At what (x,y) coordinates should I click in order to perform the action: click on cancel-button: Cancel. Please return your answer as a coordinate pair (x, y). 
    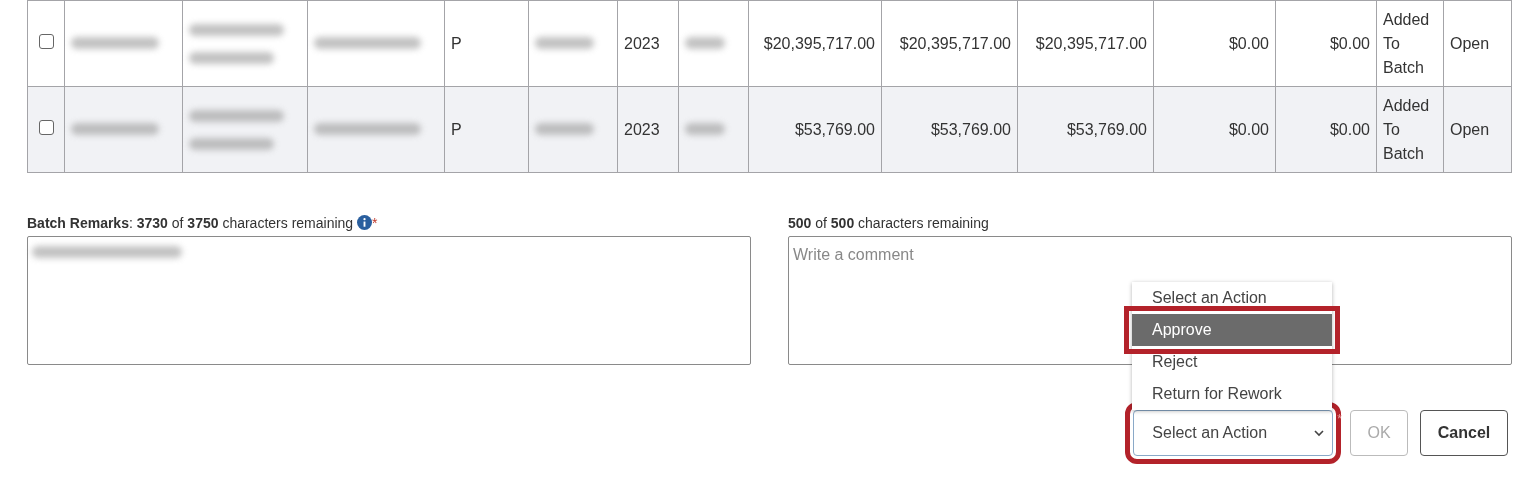
    Looking at the image, I should click on (1464, 433).